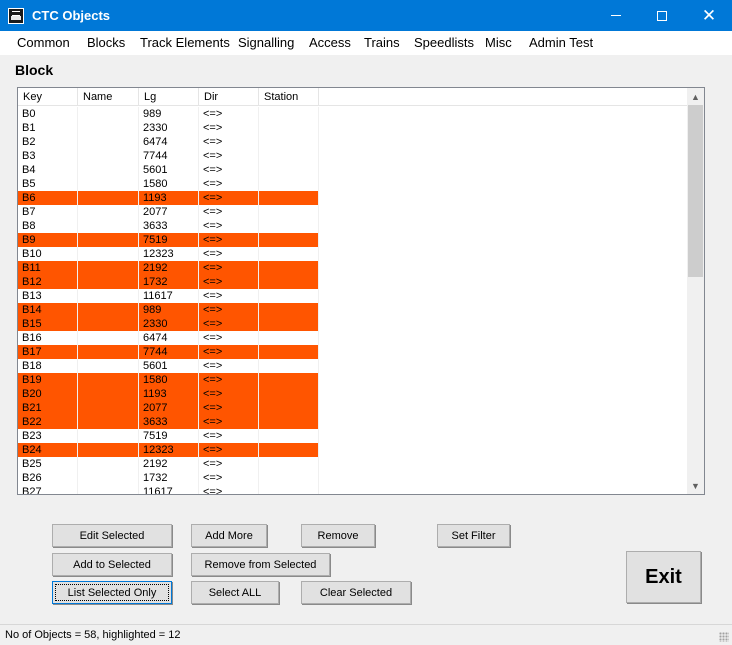  What do you see at coordinates (112, 535) in the screenshot?
I see `edit-selected-button: Edit Selected` at bounding box center [112, 535].